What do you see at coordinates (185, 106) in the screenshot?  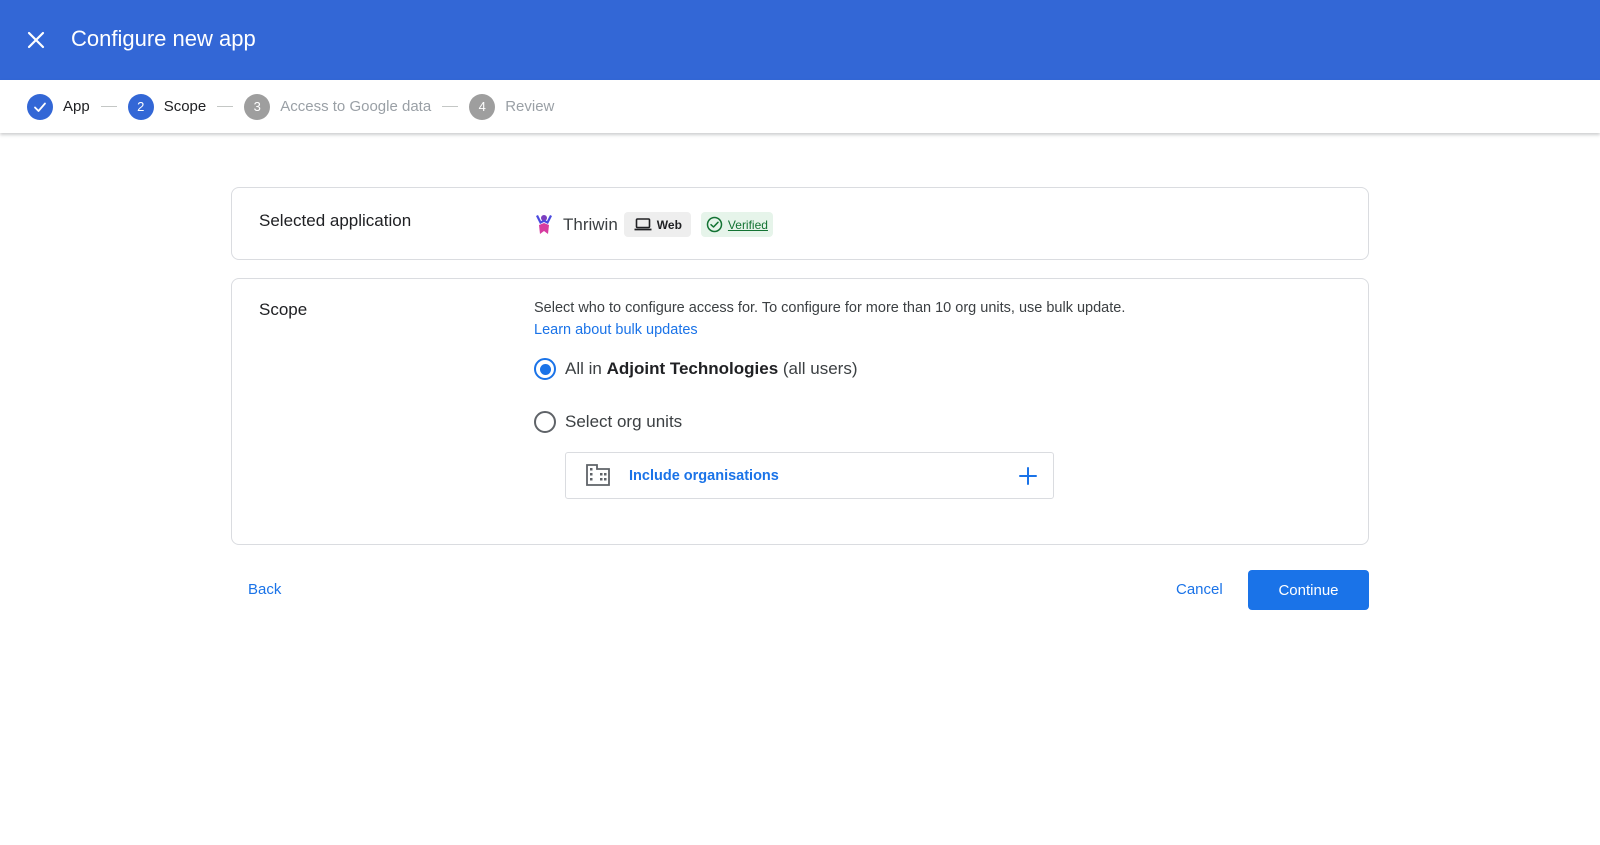 I see `step-label: Scope` at bounding box center [185, 106].